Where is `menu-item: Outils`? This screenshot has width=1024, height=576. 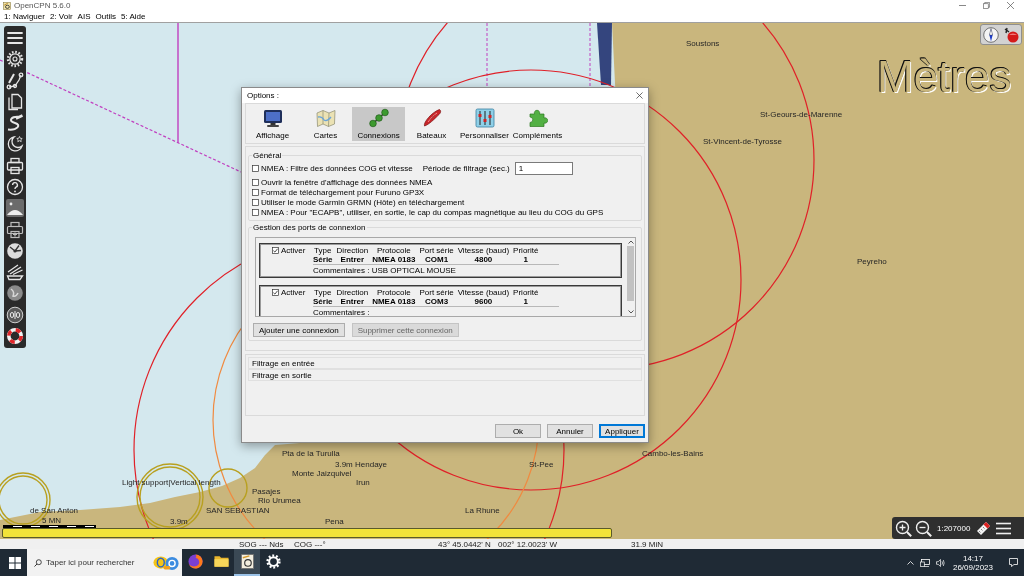 menu-item: Outils is located at coordinates (105, 16).